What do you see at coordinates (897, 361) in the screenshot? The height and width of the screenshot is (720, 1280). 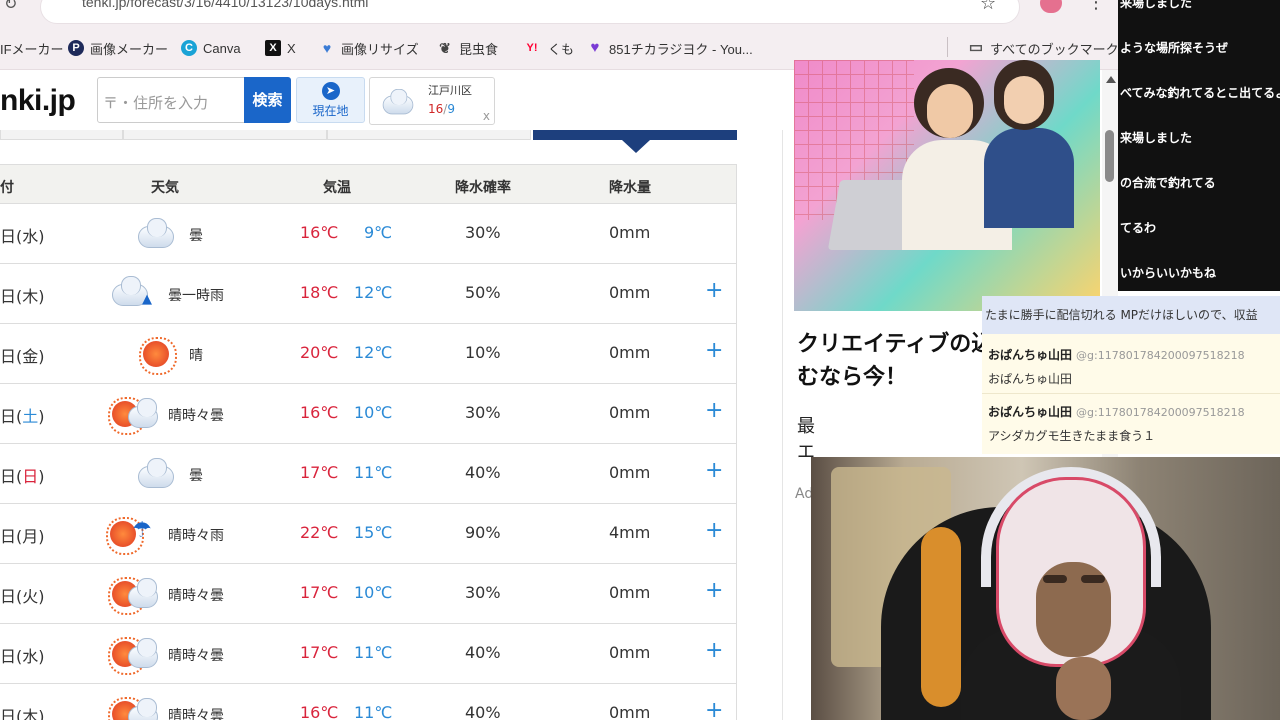 I see `ad-headline: クリエイティブの込むなら今！` at bounding box center [897, 361].